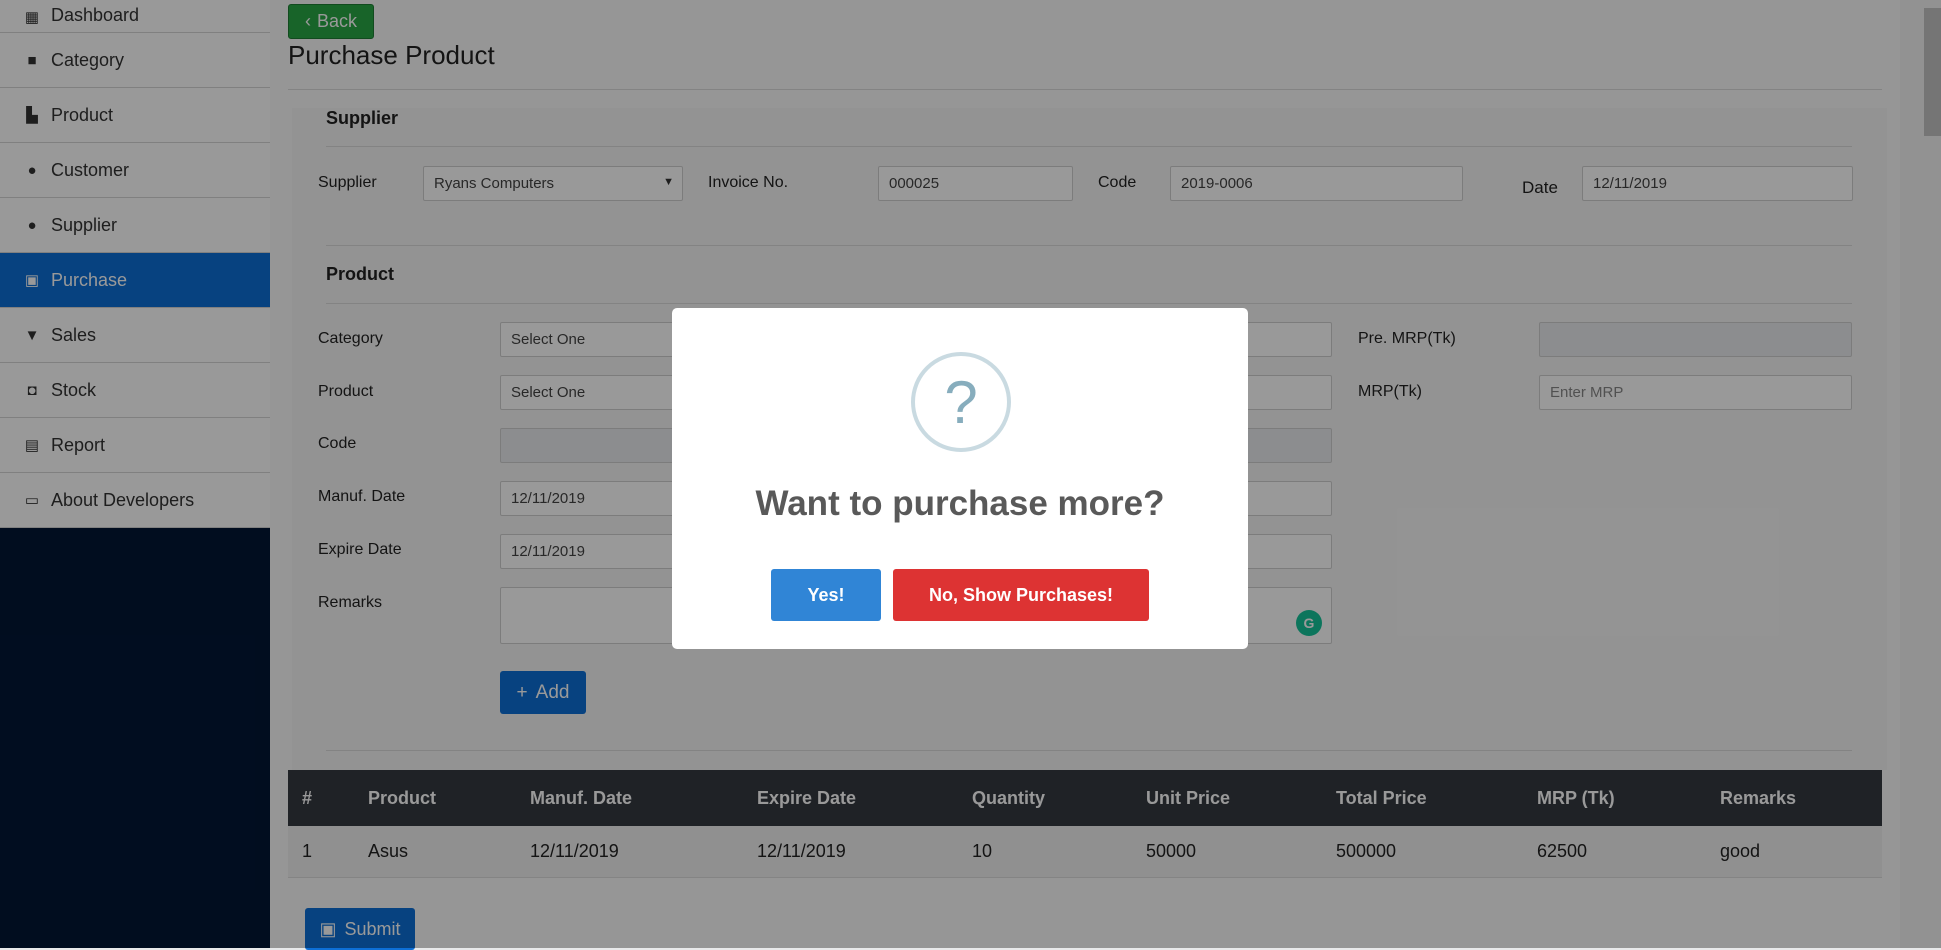 The image size is (1941, 950). Describe the element at coordinates (960, 503) in the screenshot. I see `dialog-title: Want to purchase more?` at that location.